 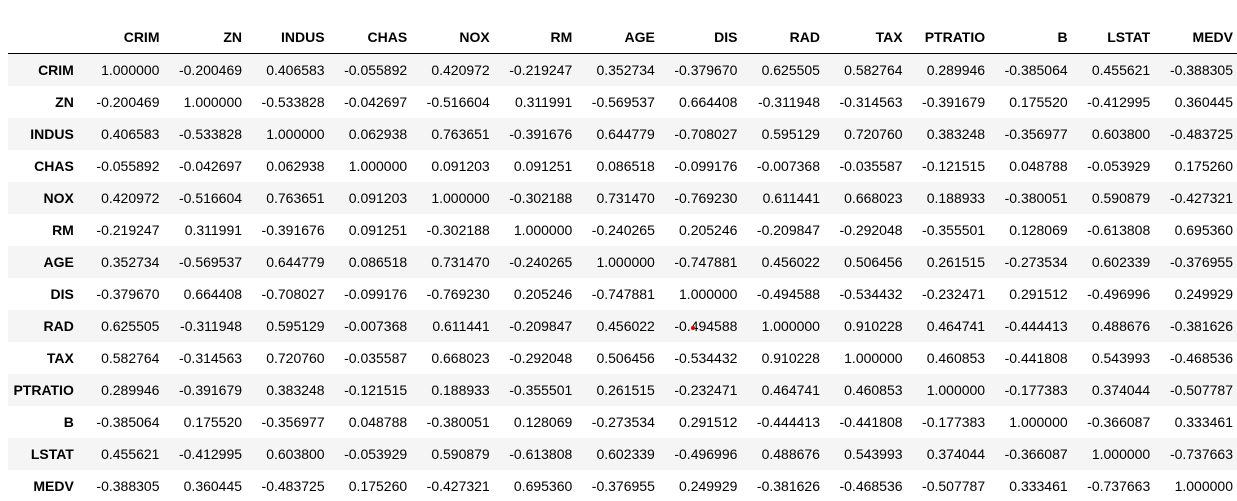 What do you see at coordinates (58, 197) in the screenshot?
I see `row-label: NOX` at bounding box center [58, 197].